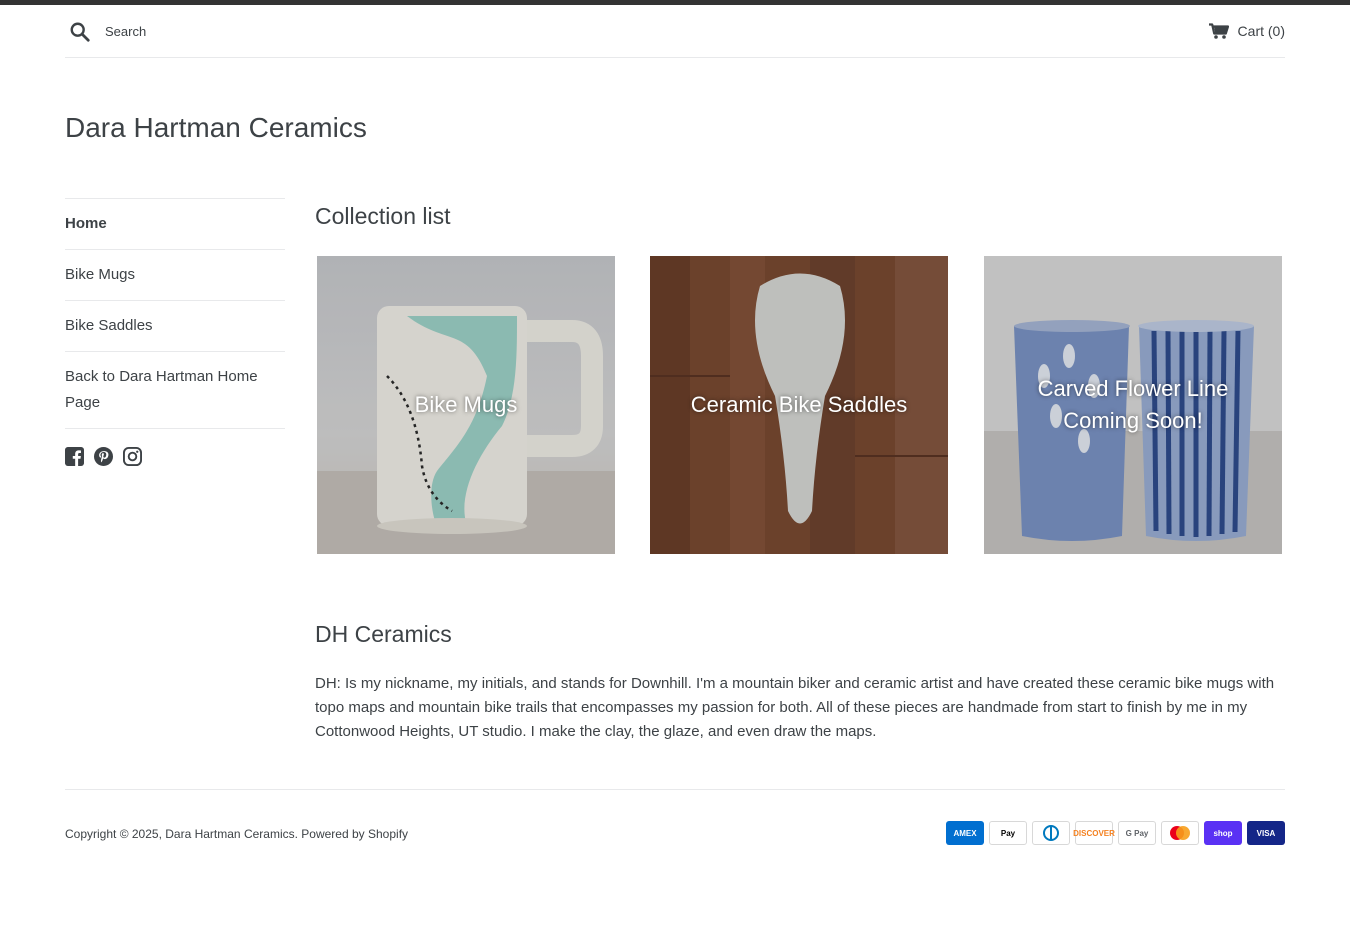  Describe the element at coordinates (675, 31) in the screenshot. I see `header: Cart (0)` at that location.